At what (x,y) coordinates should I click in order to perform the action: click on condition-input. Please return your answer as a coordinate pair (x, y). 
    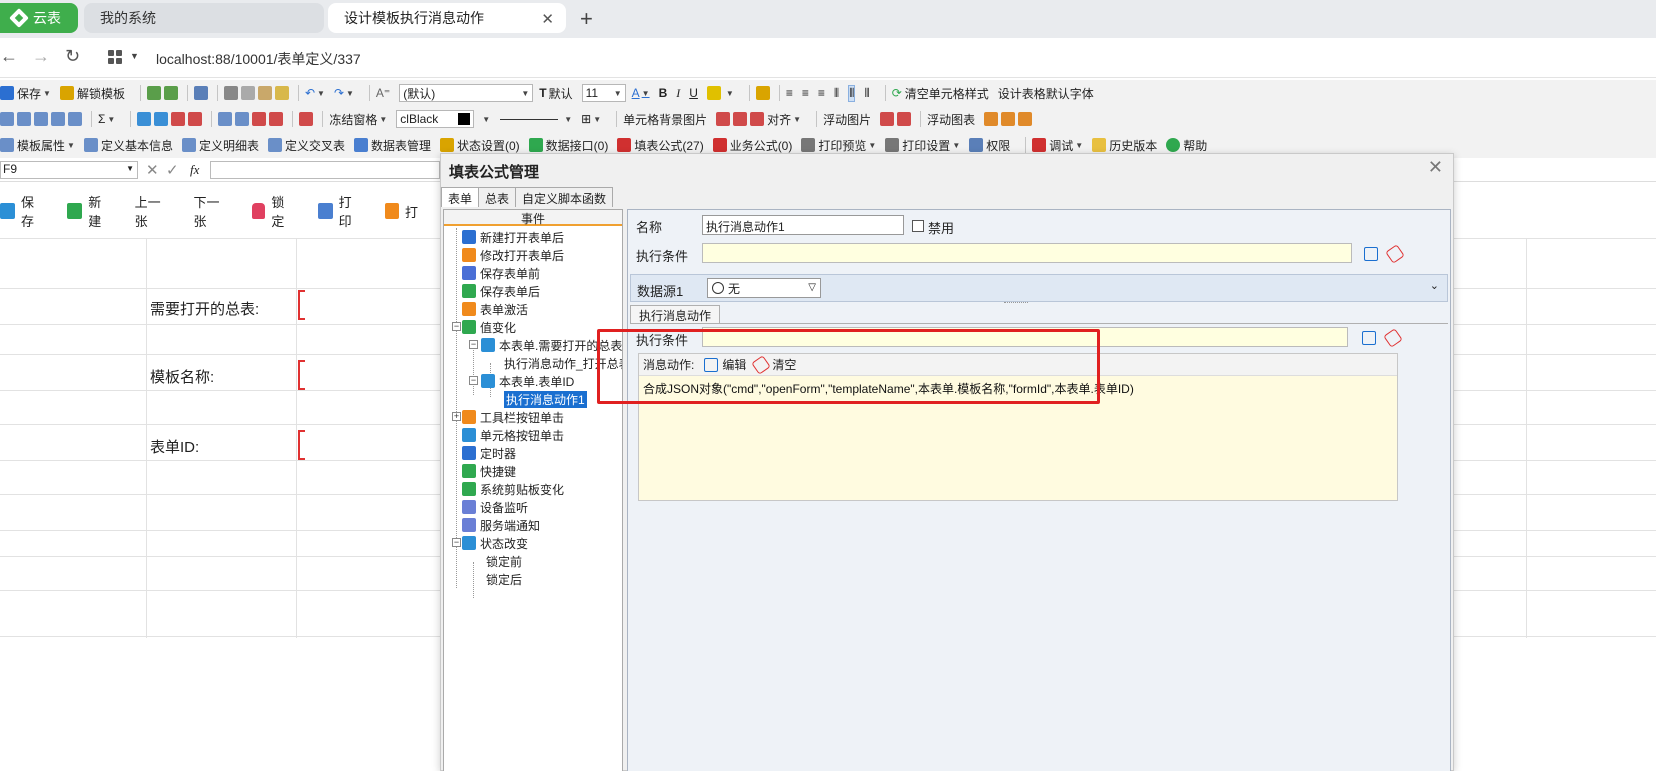
    Looking at the image, I should click on (1027, 253).